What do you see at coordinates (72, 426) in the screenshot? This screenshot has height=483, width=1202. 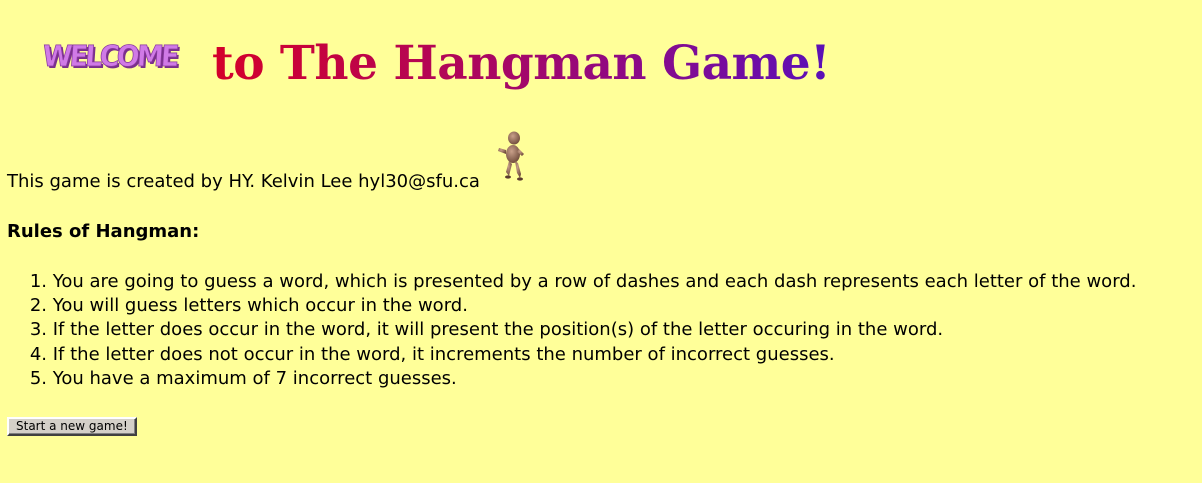 I see `start-new-game-button: Start a new game!` at bounding box center [72, 426].